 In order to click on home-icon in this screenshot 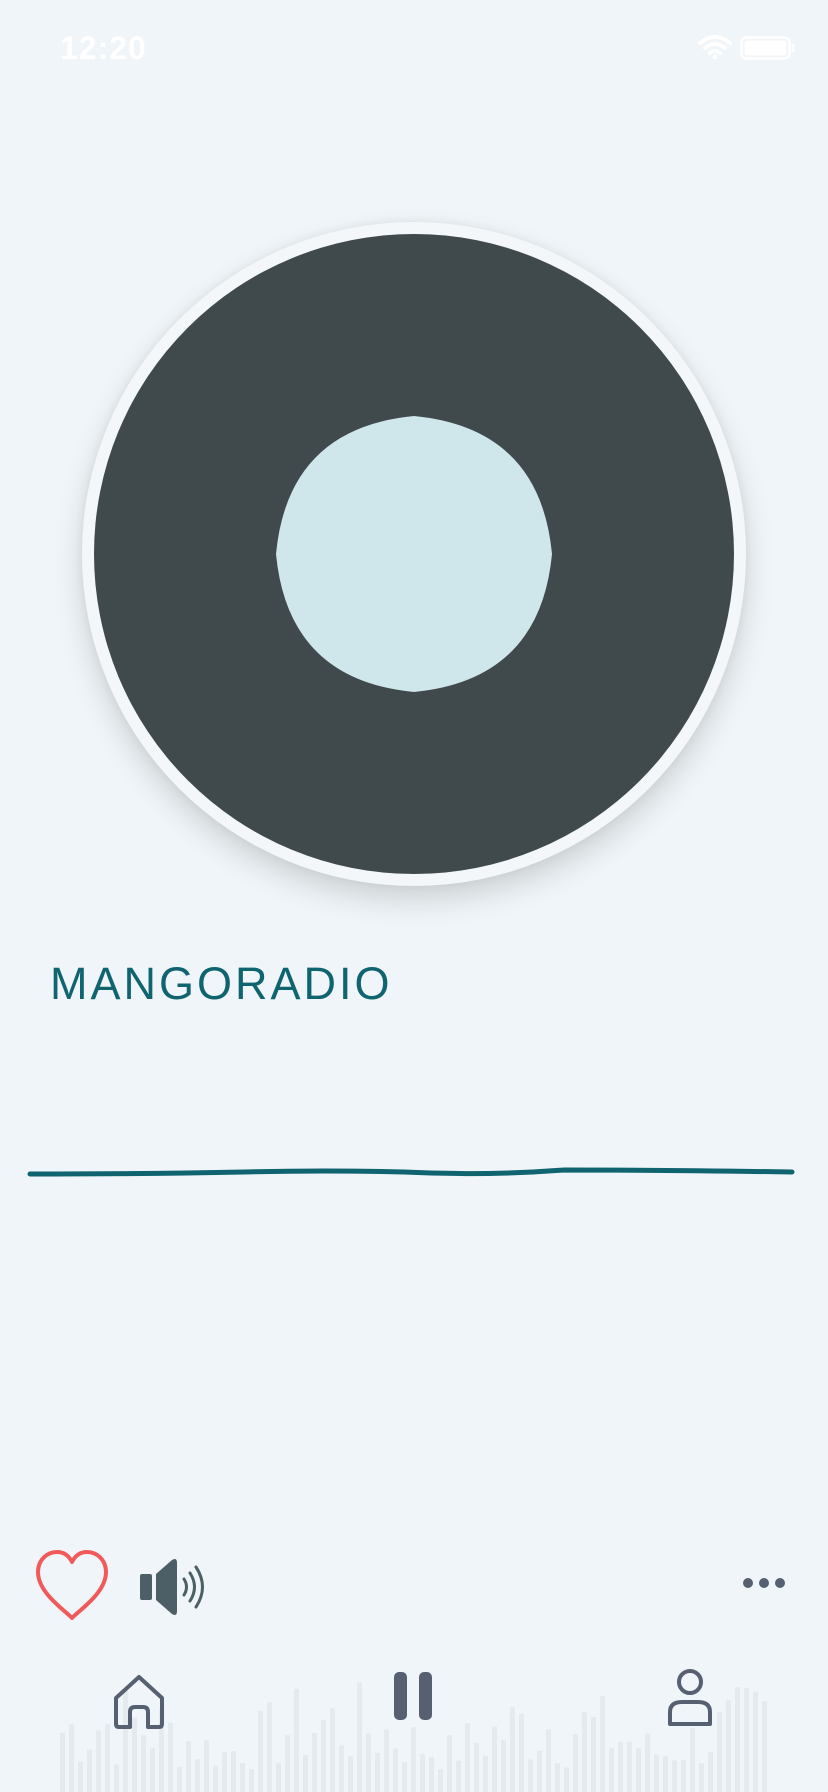, I will do `click(139, 1702)`.